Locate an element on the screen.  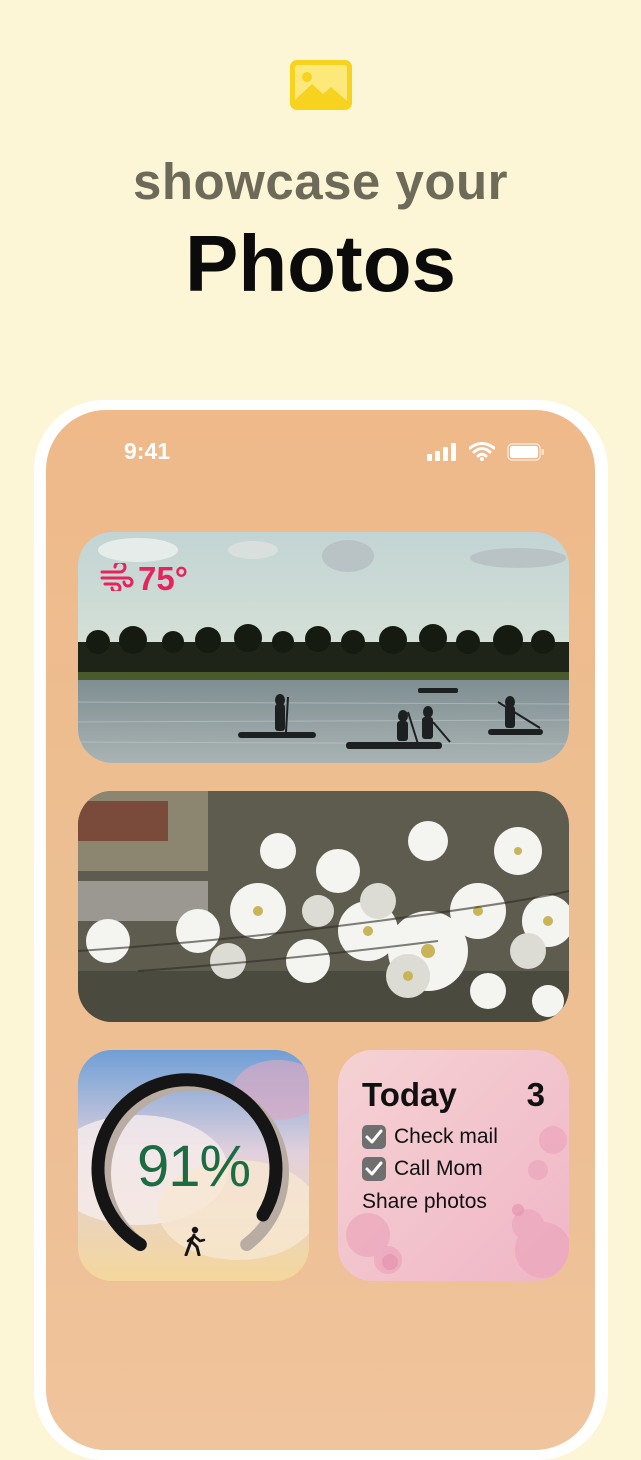
todo-item-label: Call Mom is located at coordinates (438, 1168).